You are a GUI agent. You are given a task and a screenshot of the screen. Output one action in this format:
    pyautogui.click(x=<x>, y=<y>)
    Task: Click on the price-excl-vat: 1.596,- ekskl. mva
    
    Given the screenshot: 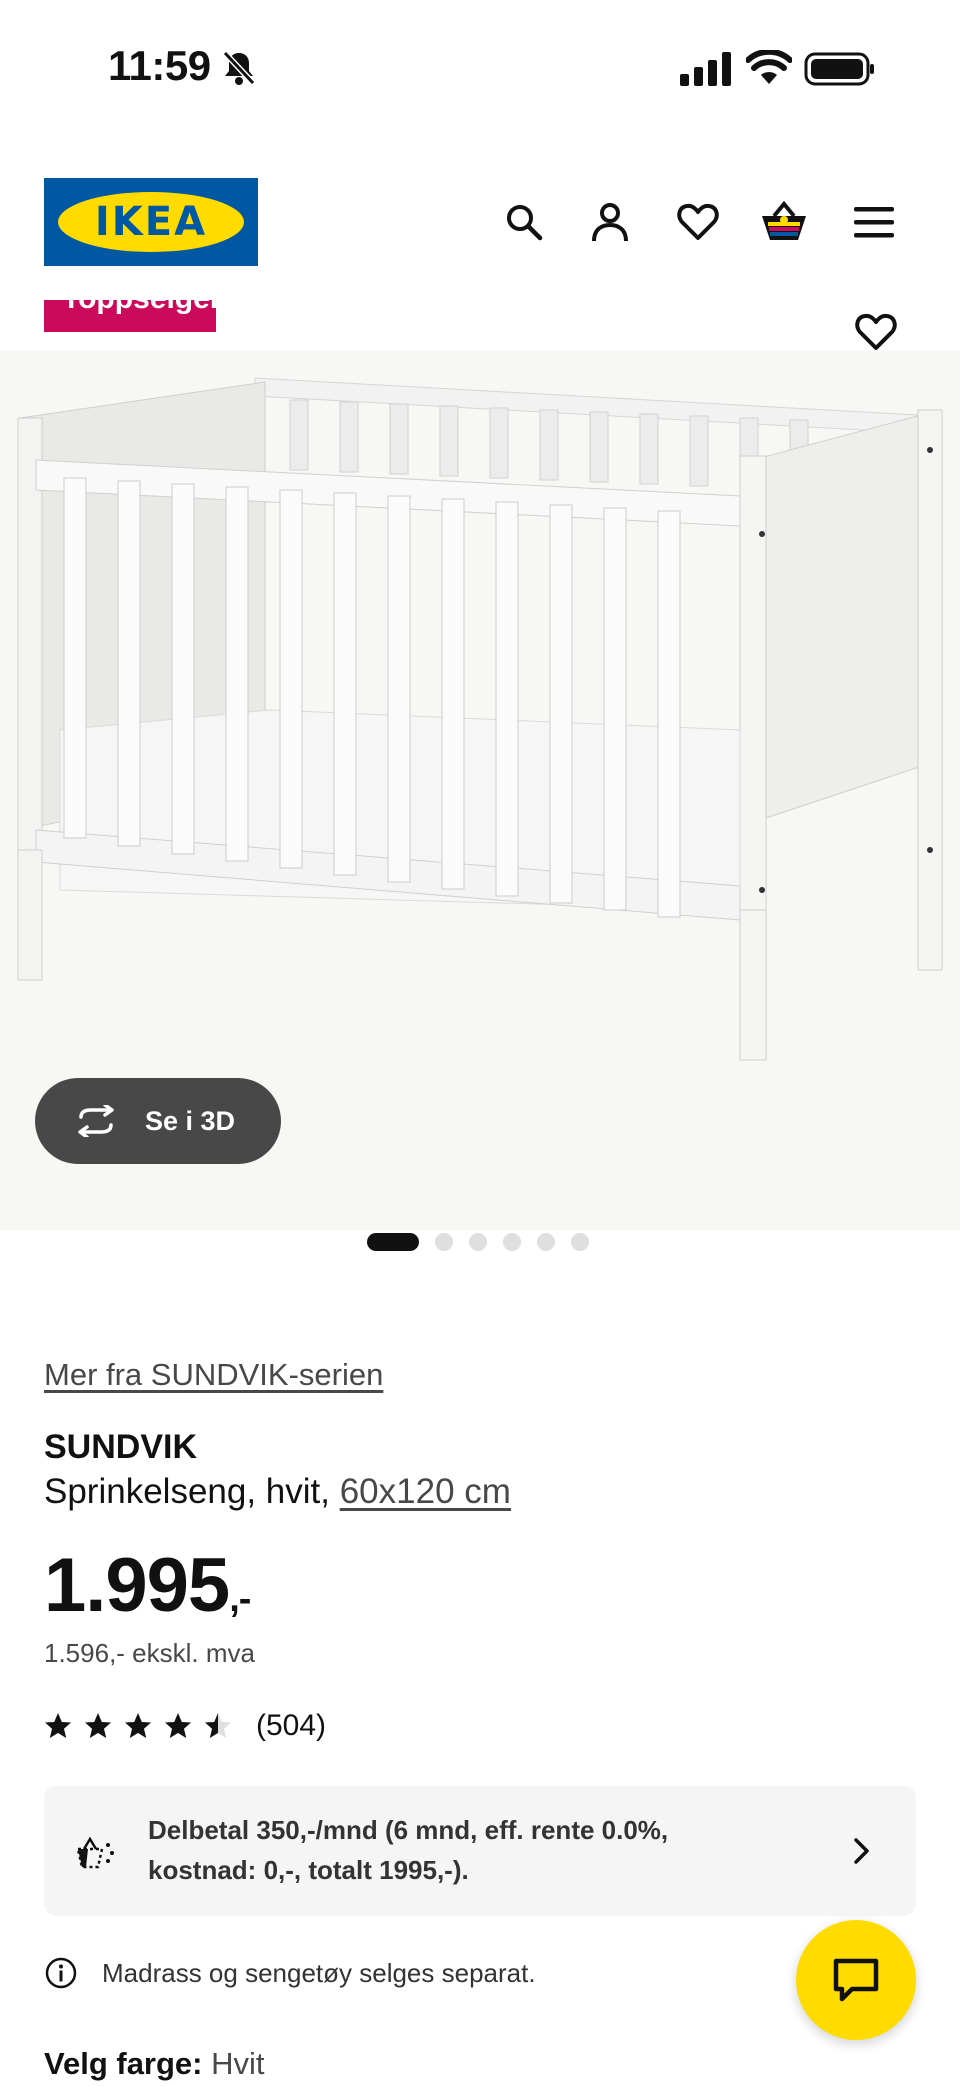 What is the action you would take?
    pyautogui.click(x=149, y=1653)
    